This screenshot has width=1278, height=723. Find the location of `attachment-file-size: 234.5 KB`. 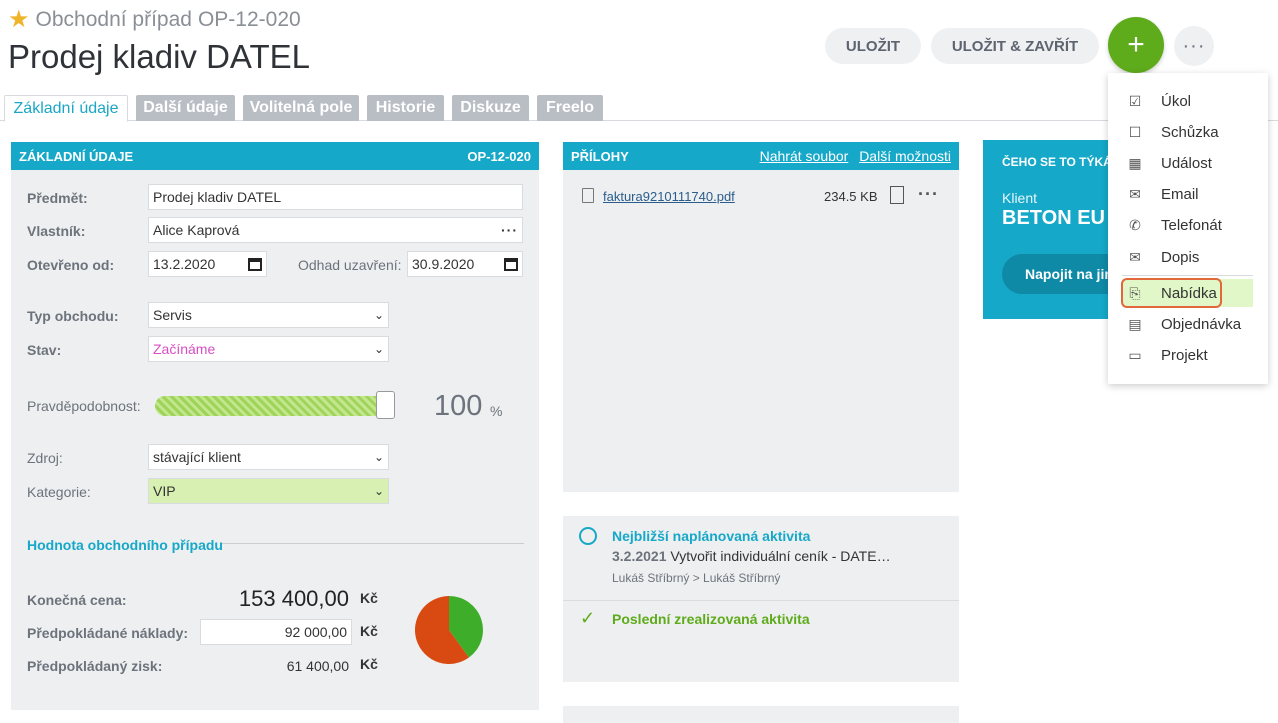

attachment-file-size: 234.5 KB is located at coordinates (851, 196).